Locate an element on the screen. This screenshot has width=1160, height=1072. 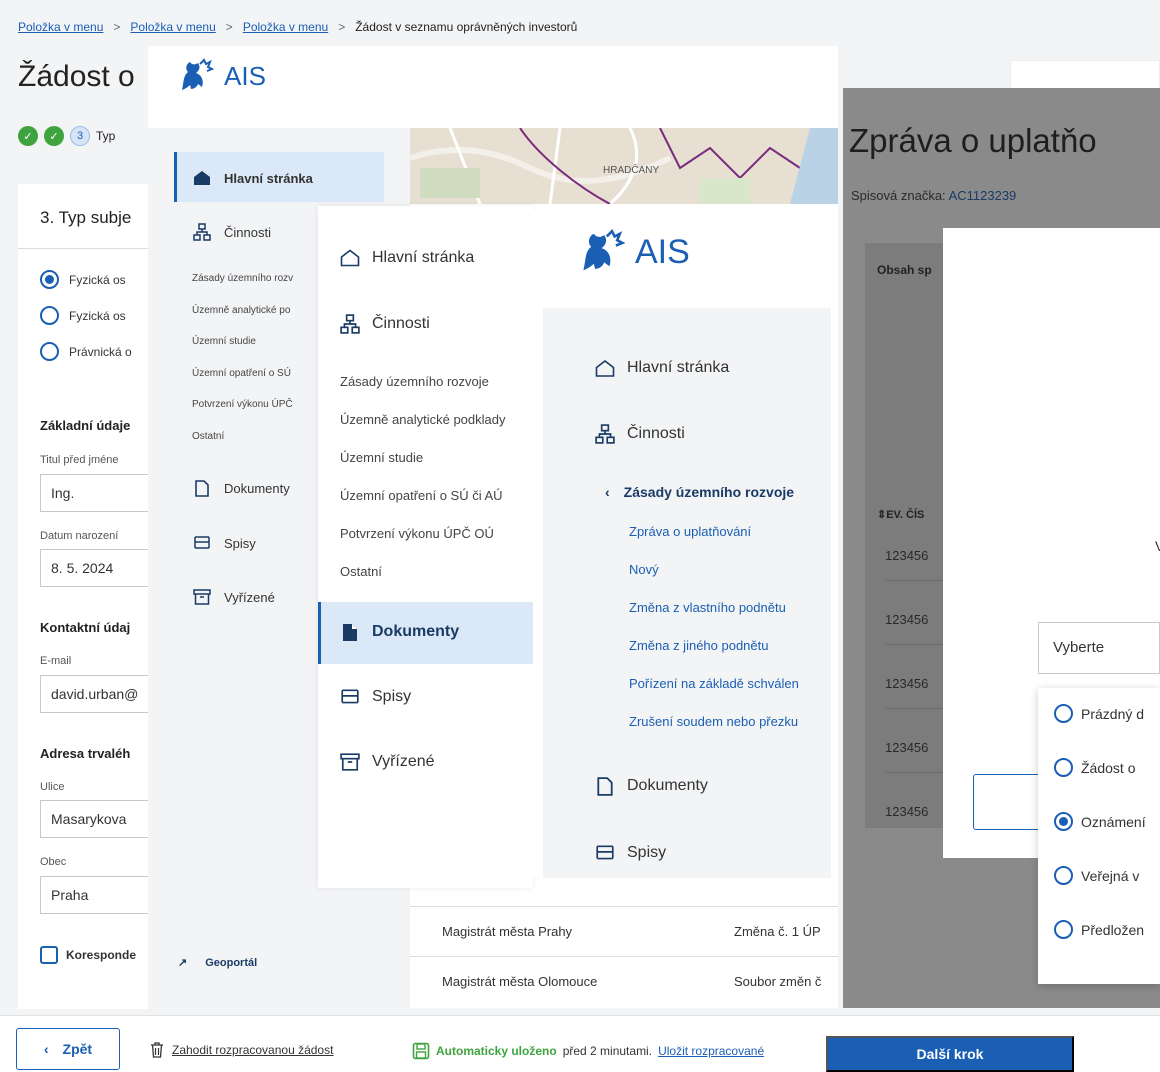
title-input: Ing. is located at coordinates (100, 493).